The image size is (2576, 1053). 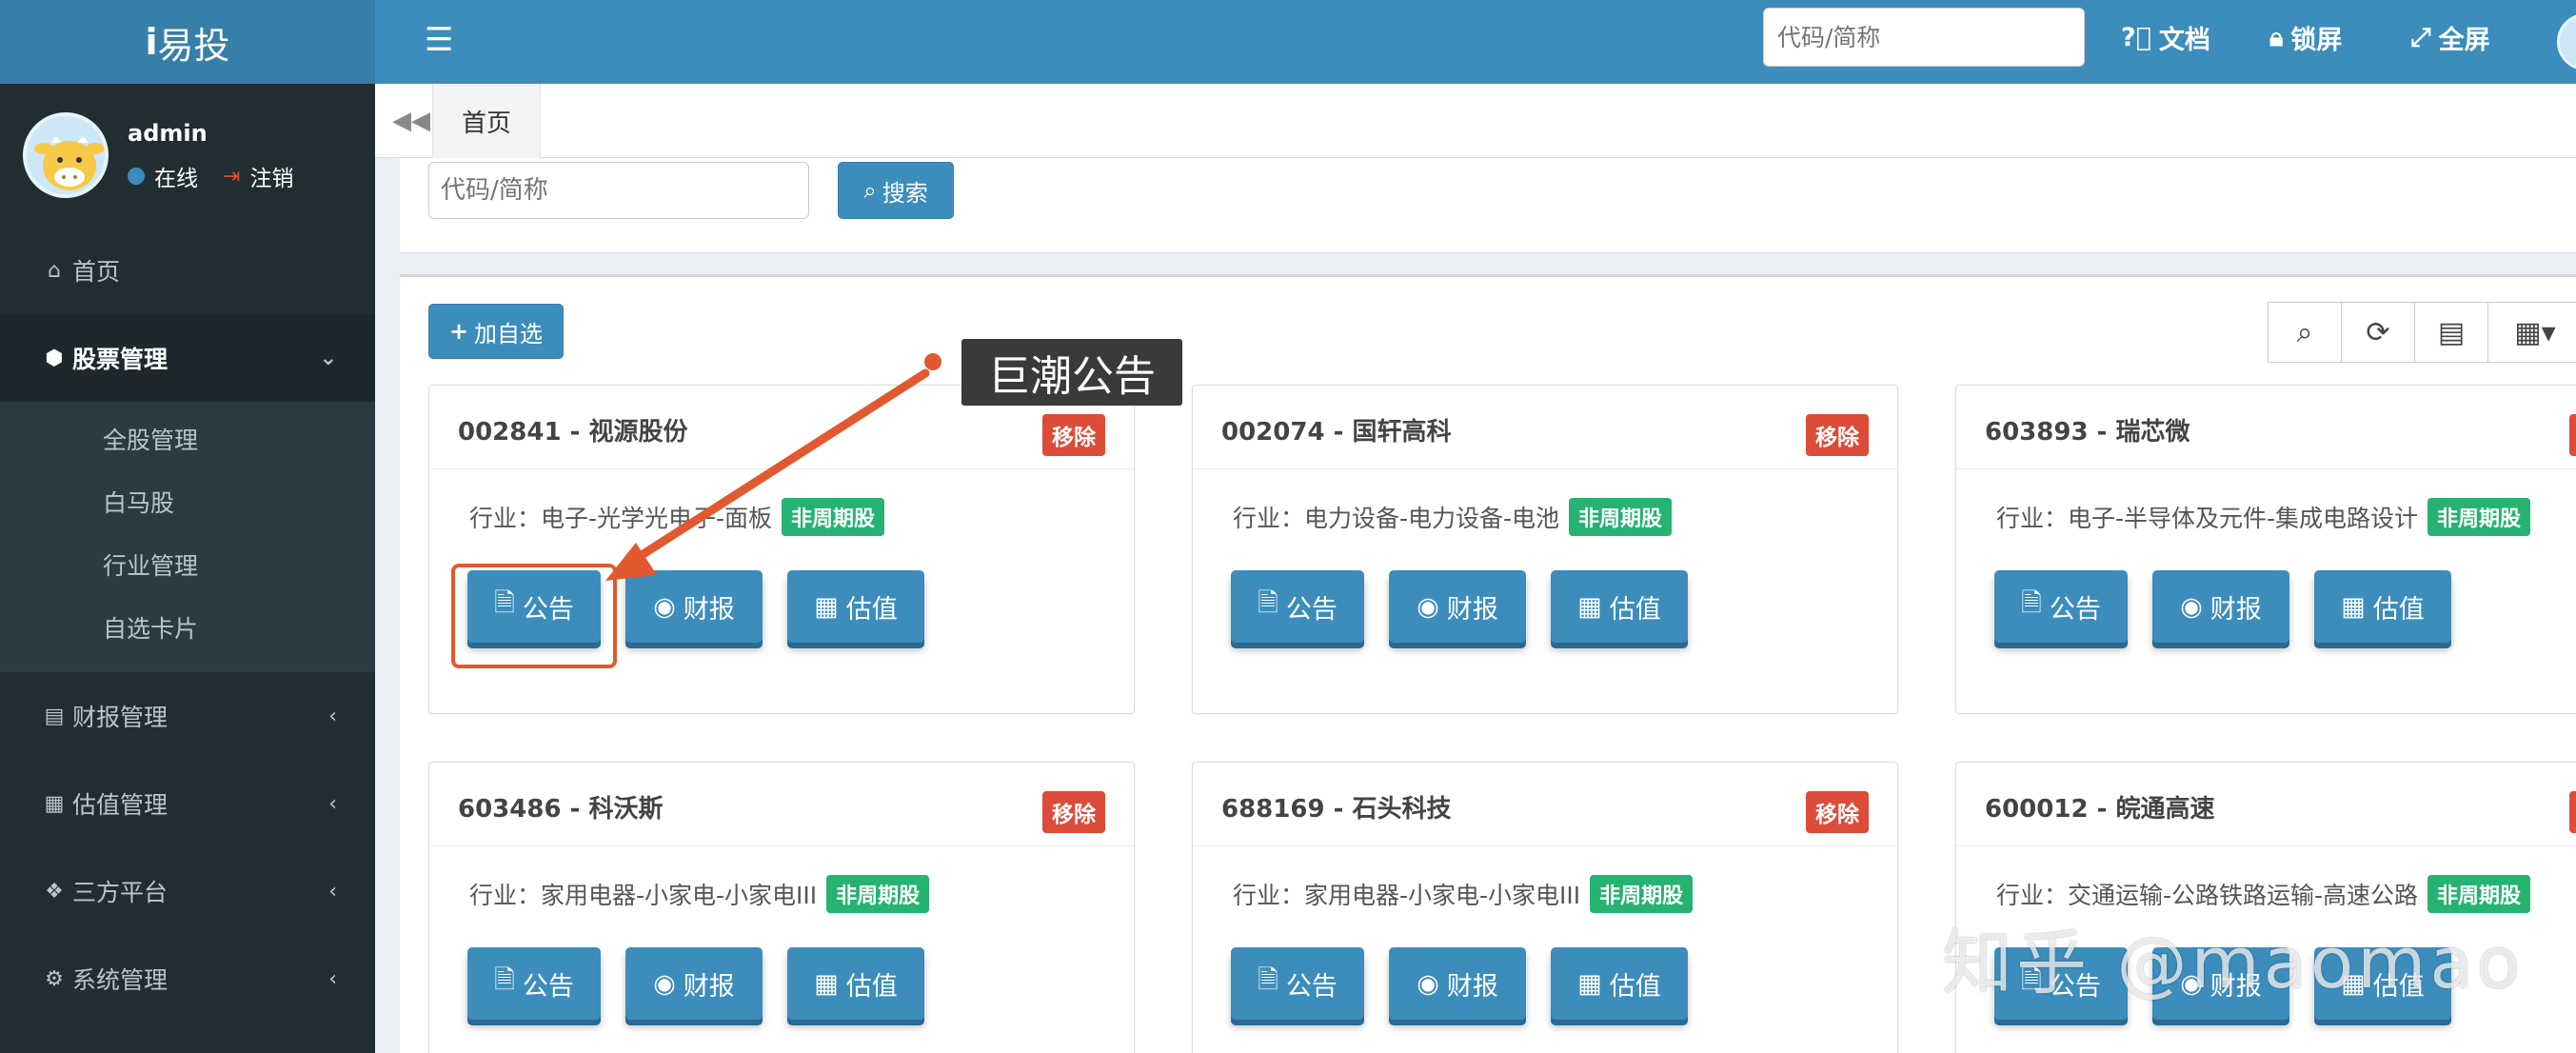 I want to click on sidebar-item-valuation: ▦ 估值管理 ‹, so click(x=187, y=803).